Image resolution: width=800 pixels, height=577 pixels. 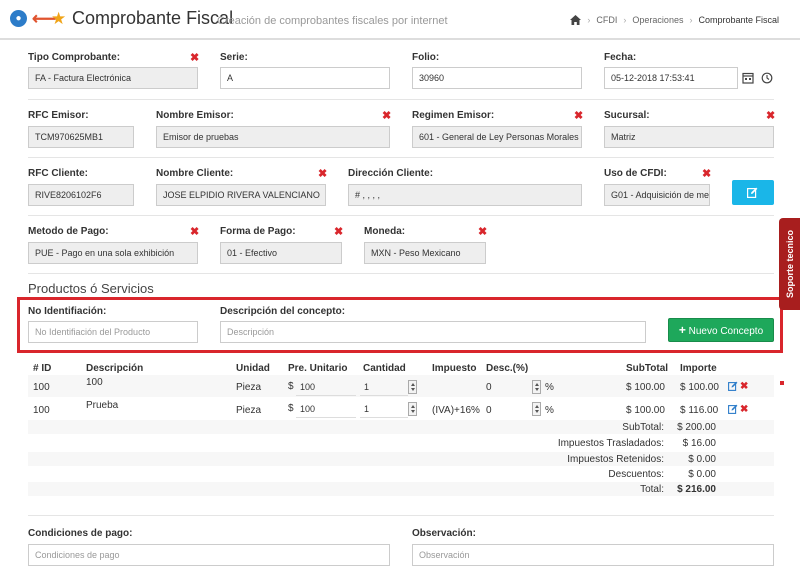 I want to click on col-unidad-header: Unidad, so click(x=253, y=368).